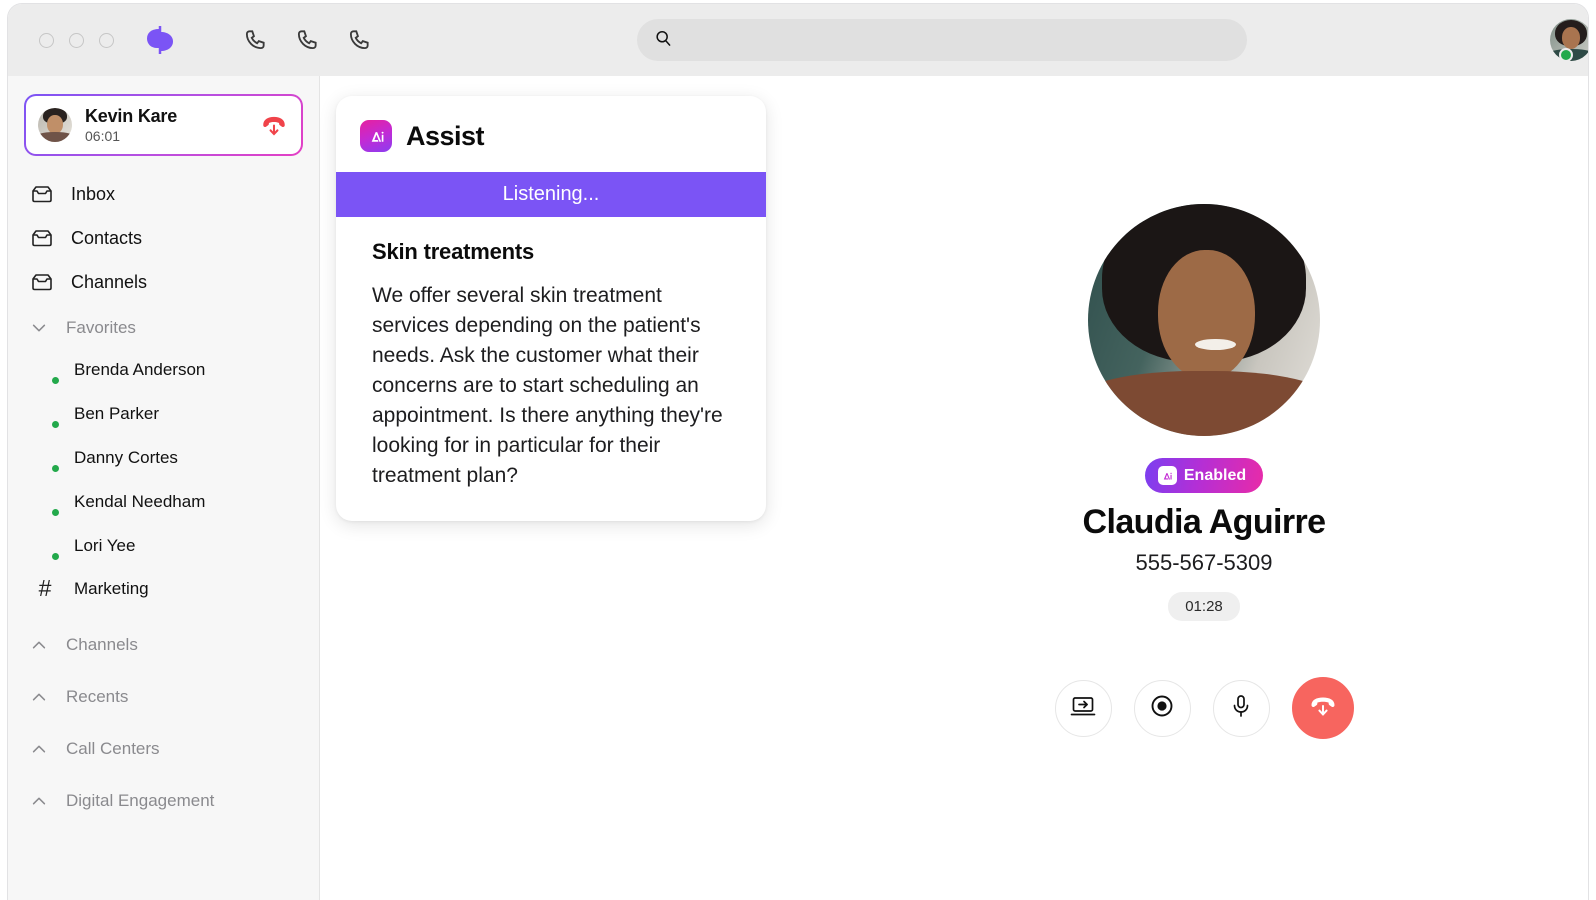  I want to click on call-controls, so click(1204, 708).